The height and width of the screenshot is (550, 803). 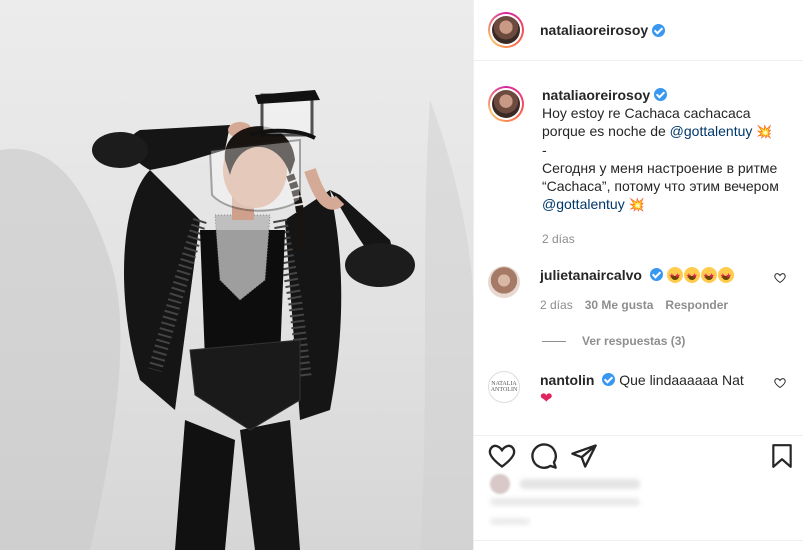 I want to click on divider, so click(x=554, y=341).